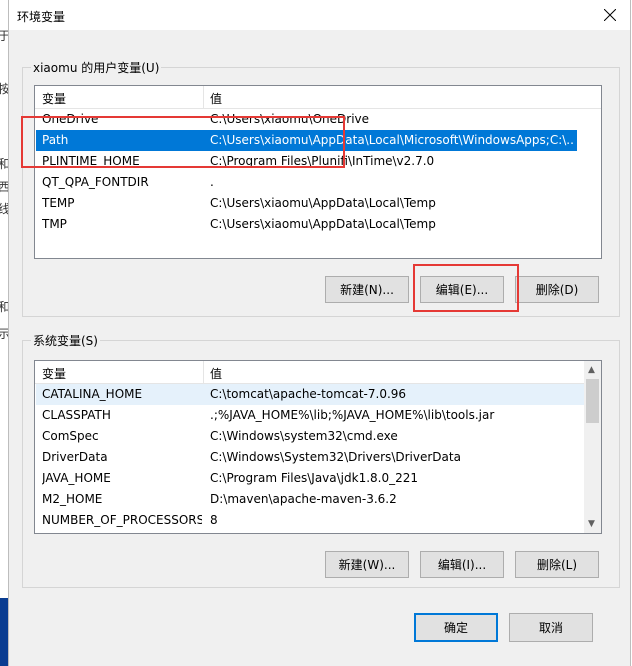  Describe the element at coordinates (214, 520) in the screenshot. I see `variable-value: 8` at that location.